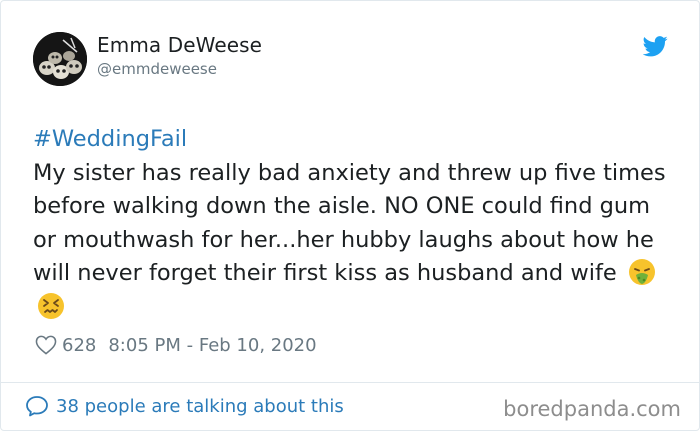 Image resolution: width=700 pixels, height=431 pixels. I want to click on author-handle: @emmdeweese, so click(157, 69).